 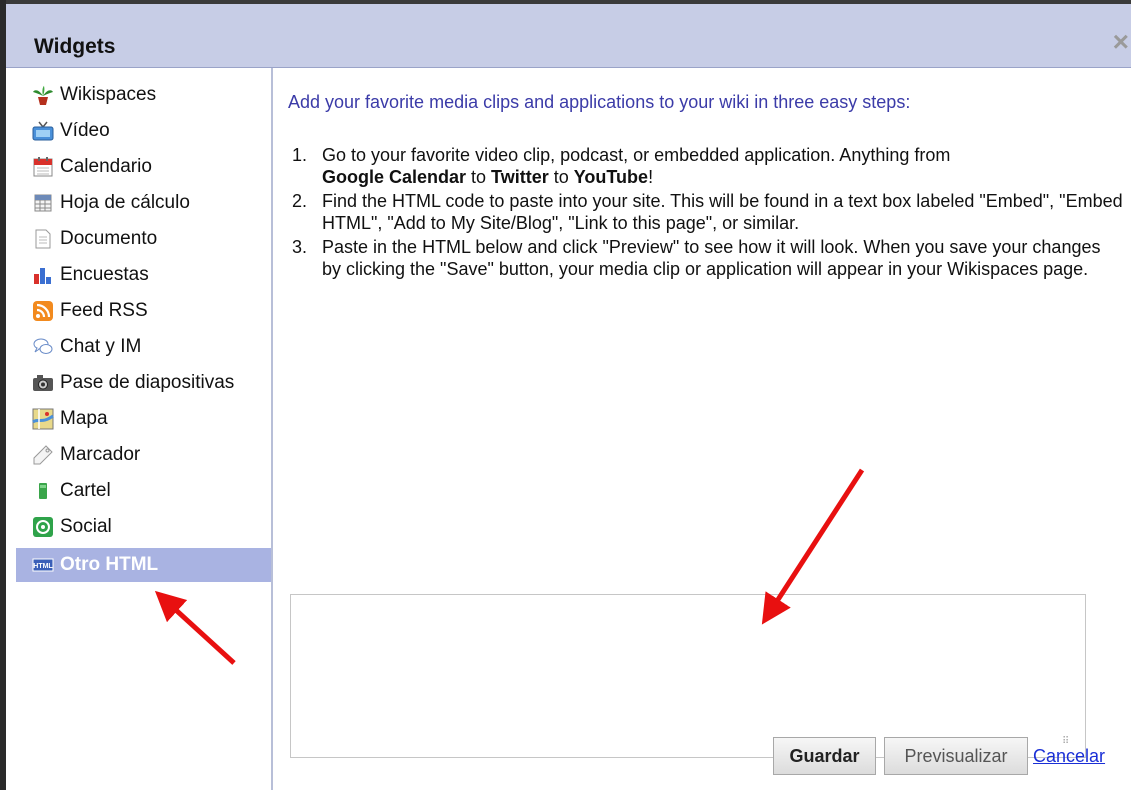 What do you see at coordinates (43, 275) in the screenshot?
I see `bar-chart-icon` at bounding box center [43, 275].